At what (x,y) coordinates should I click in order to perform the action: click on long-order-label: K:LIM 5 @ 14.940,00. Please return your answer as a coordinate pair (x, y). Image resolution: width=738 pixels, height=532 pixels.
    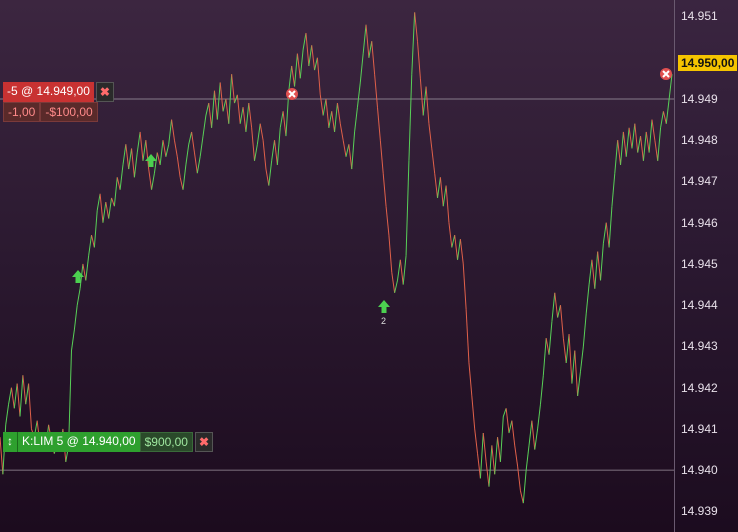
    Looking at the image, I should click on (79, 442).